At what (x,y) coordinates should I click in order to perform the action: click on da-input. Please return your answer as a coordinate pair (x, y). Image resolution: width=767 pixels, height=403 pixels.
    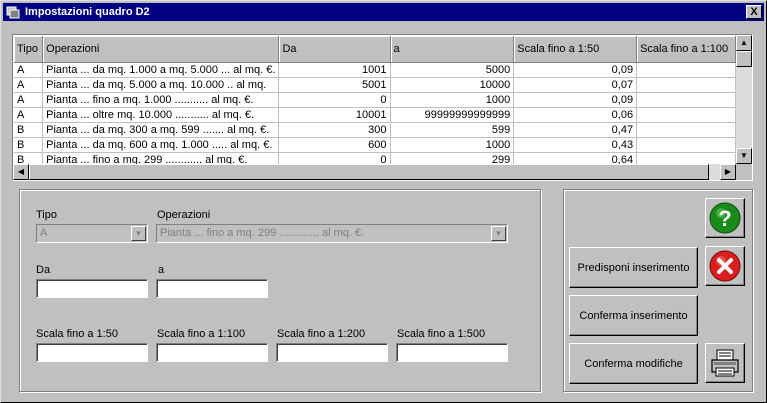
    Looking at the image, I should click on (92, 288).